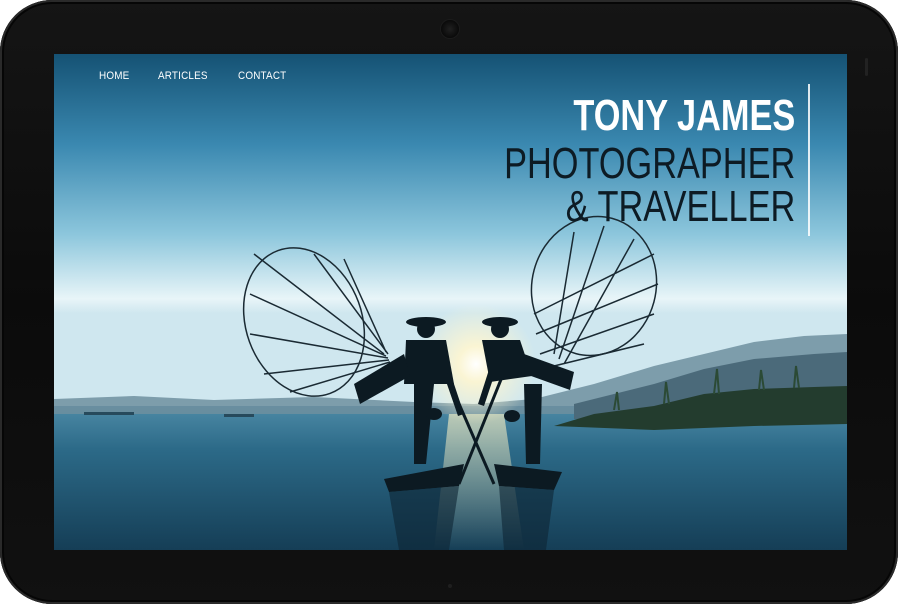 The image size is (900, 606). I want to click on main-navigation: HOME ARTICLES CONTACT, so click(195, 76).